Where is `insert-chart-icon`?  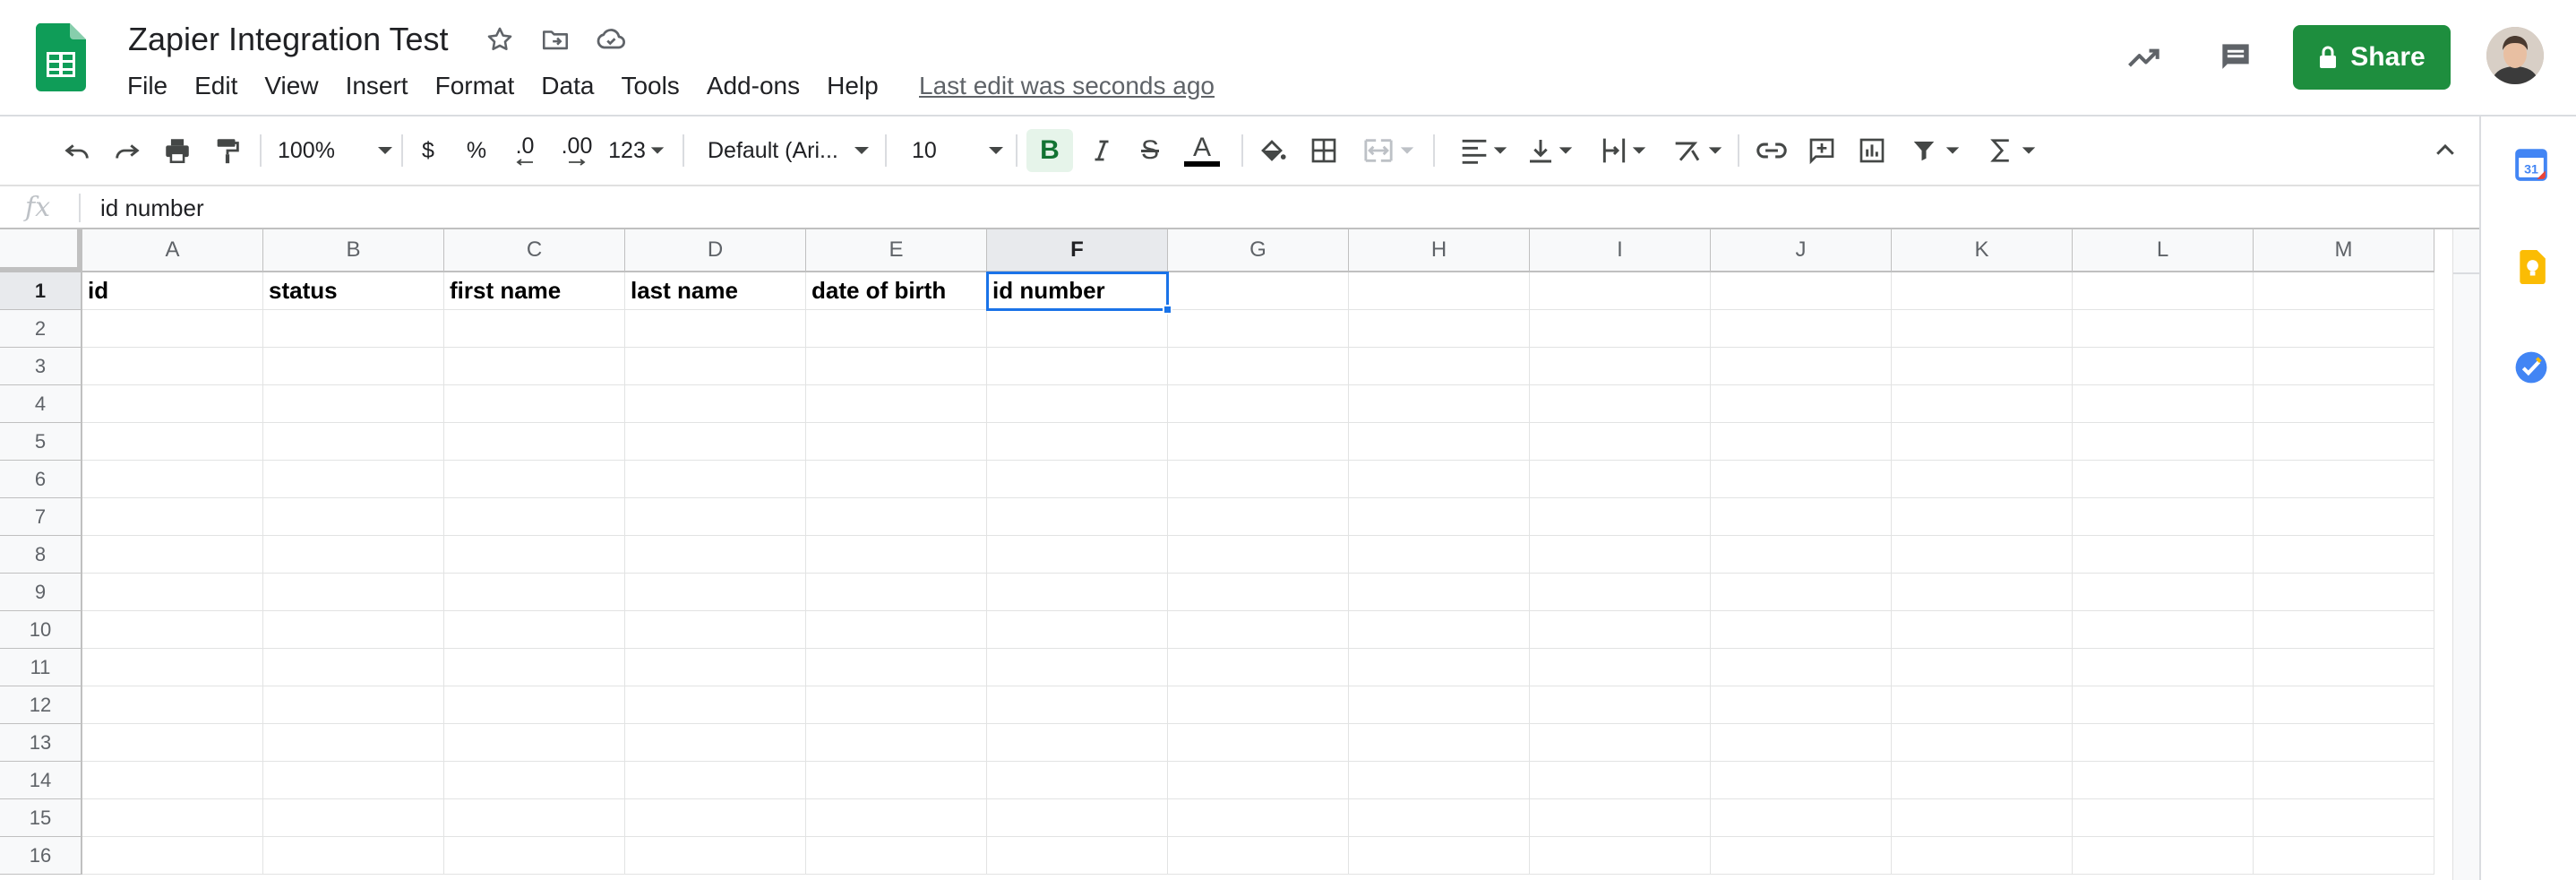 insert-chart-icon is located at coordinates (1872, 150).